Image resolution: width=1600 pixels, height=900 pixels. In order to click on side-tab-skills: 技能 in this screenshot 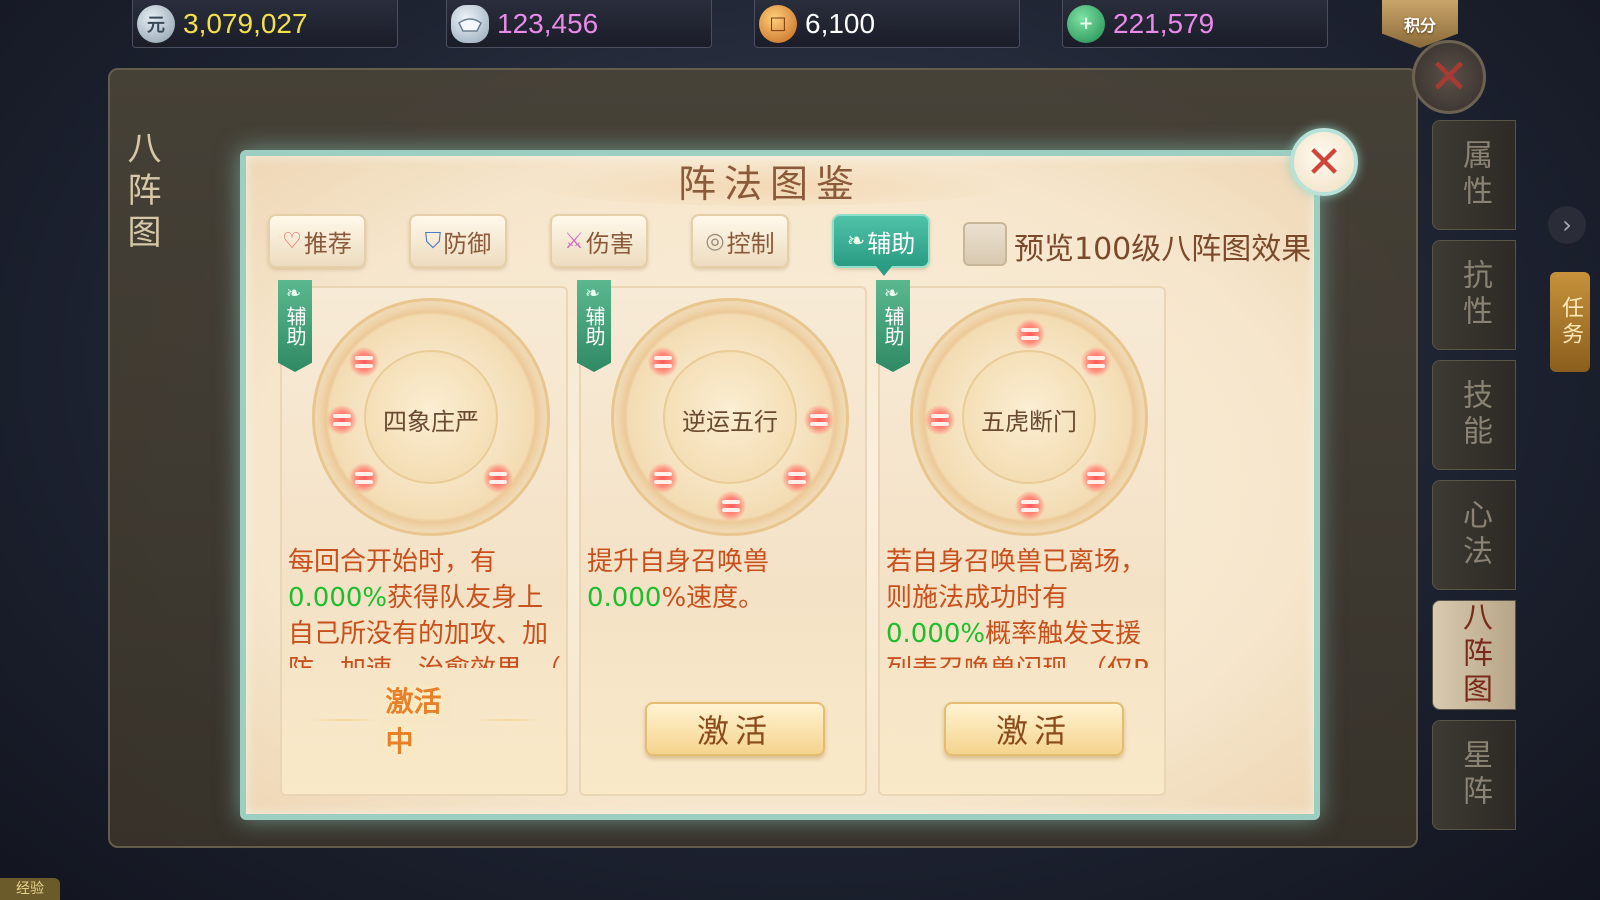, I will do `click(1474, 415)`.